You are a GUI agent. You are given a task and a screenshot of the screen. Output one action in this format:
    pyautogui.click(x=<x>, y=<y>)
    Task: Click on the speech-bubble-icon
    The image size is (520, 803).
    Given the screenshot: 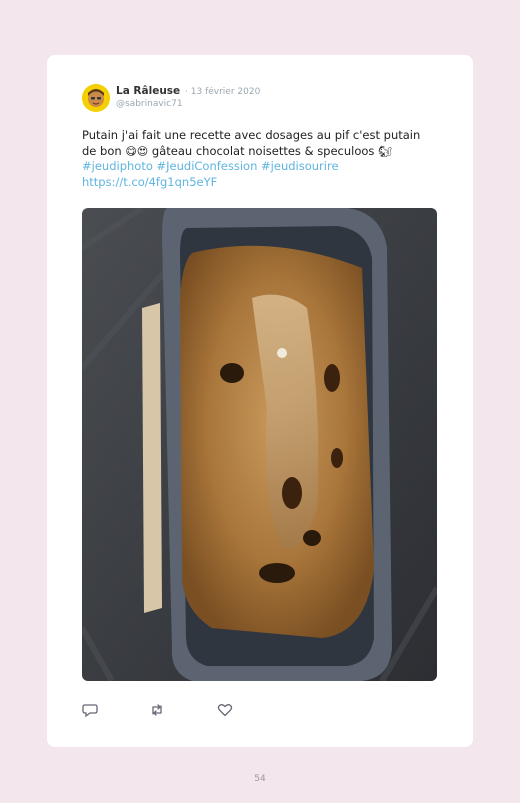 What is the action you would take?
    pyautogui.click(x=90, y=711)
    